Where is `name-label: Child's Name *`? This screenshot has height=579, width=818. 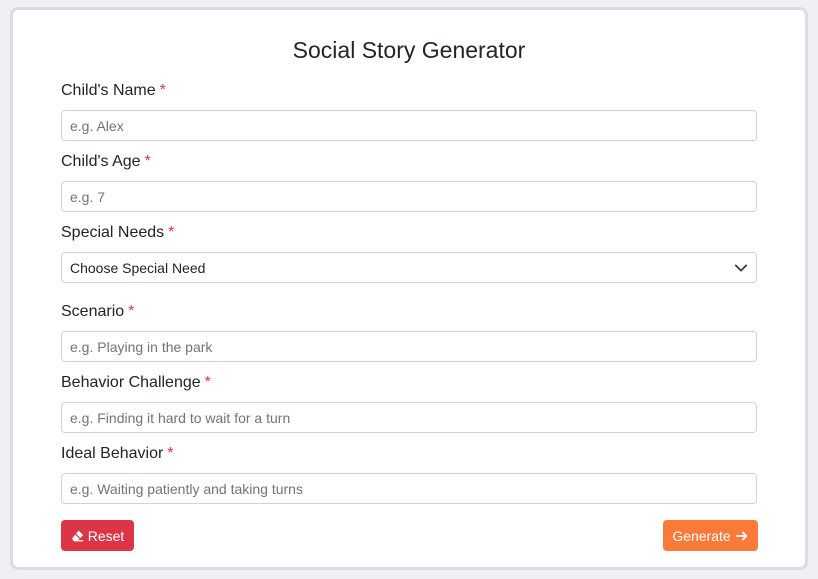
name-label: Child's Name * is located at coordinates (113, 91).